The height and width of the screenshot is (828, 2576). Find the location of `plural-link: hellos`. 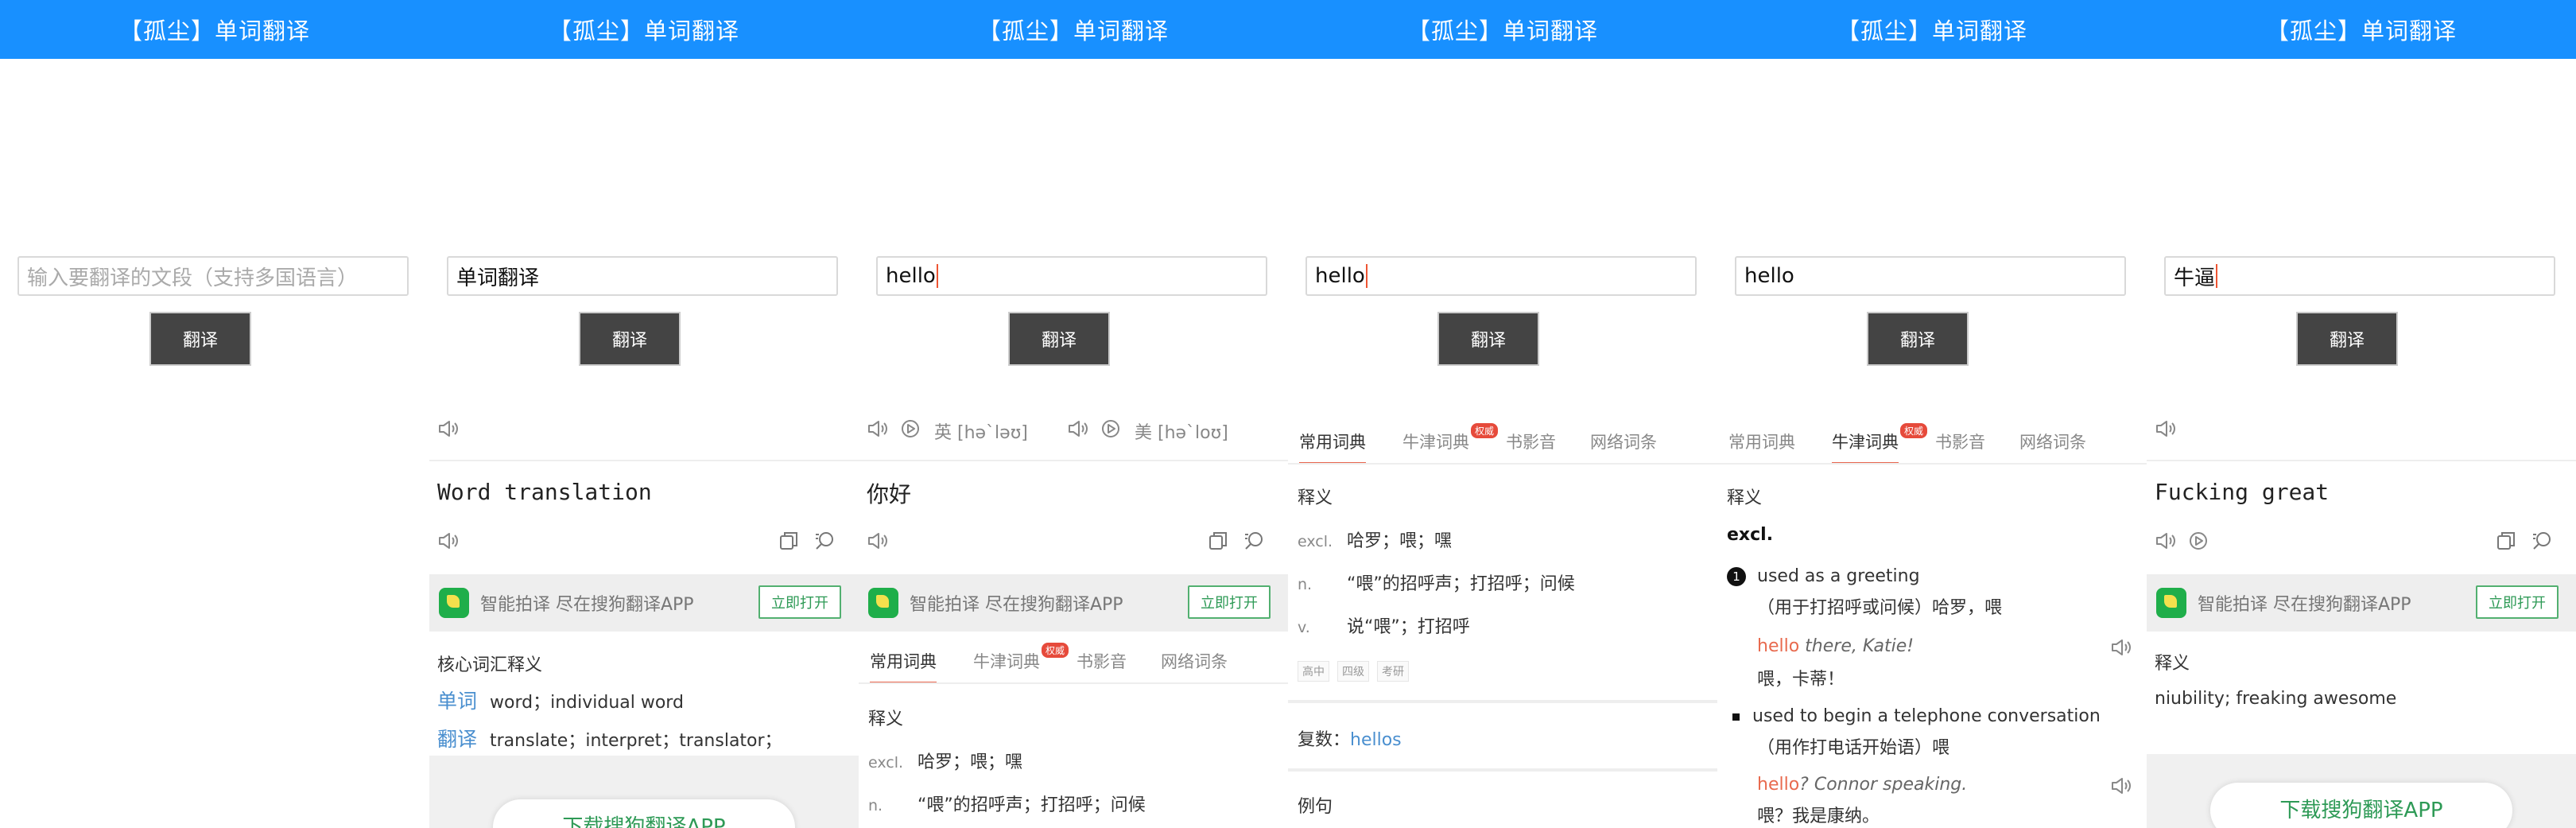

plural-link: hellos is located at coordinates (1376, 740).